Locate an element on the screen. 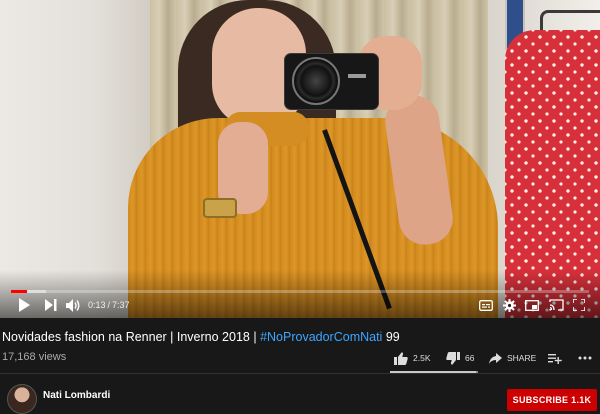 The image size is (600, 414). channel-avatar is located at coordinates (22, 399).